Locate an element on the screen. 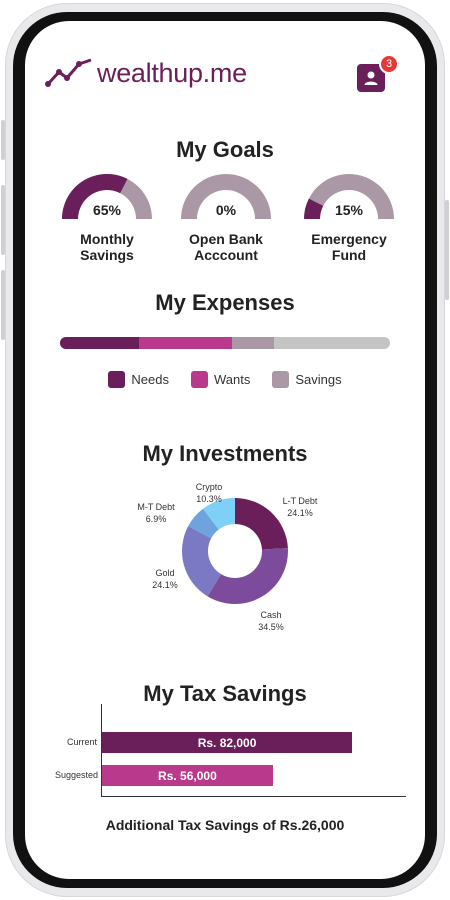 The width and height of the screenshot is (450, 900). tax-bar-chart: Current Suggested Rs. 82,000 Rs. 56,000 is located at coordinates (232, 751).